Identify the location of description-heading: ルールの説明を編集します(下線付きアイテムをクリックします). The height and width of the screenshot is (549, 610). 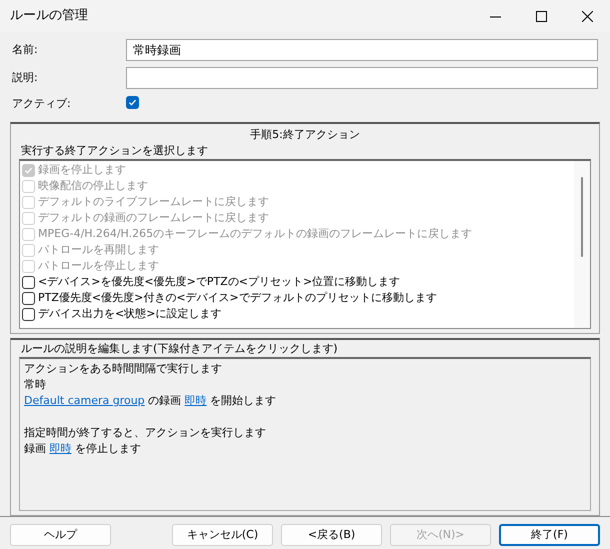
(180, 349).